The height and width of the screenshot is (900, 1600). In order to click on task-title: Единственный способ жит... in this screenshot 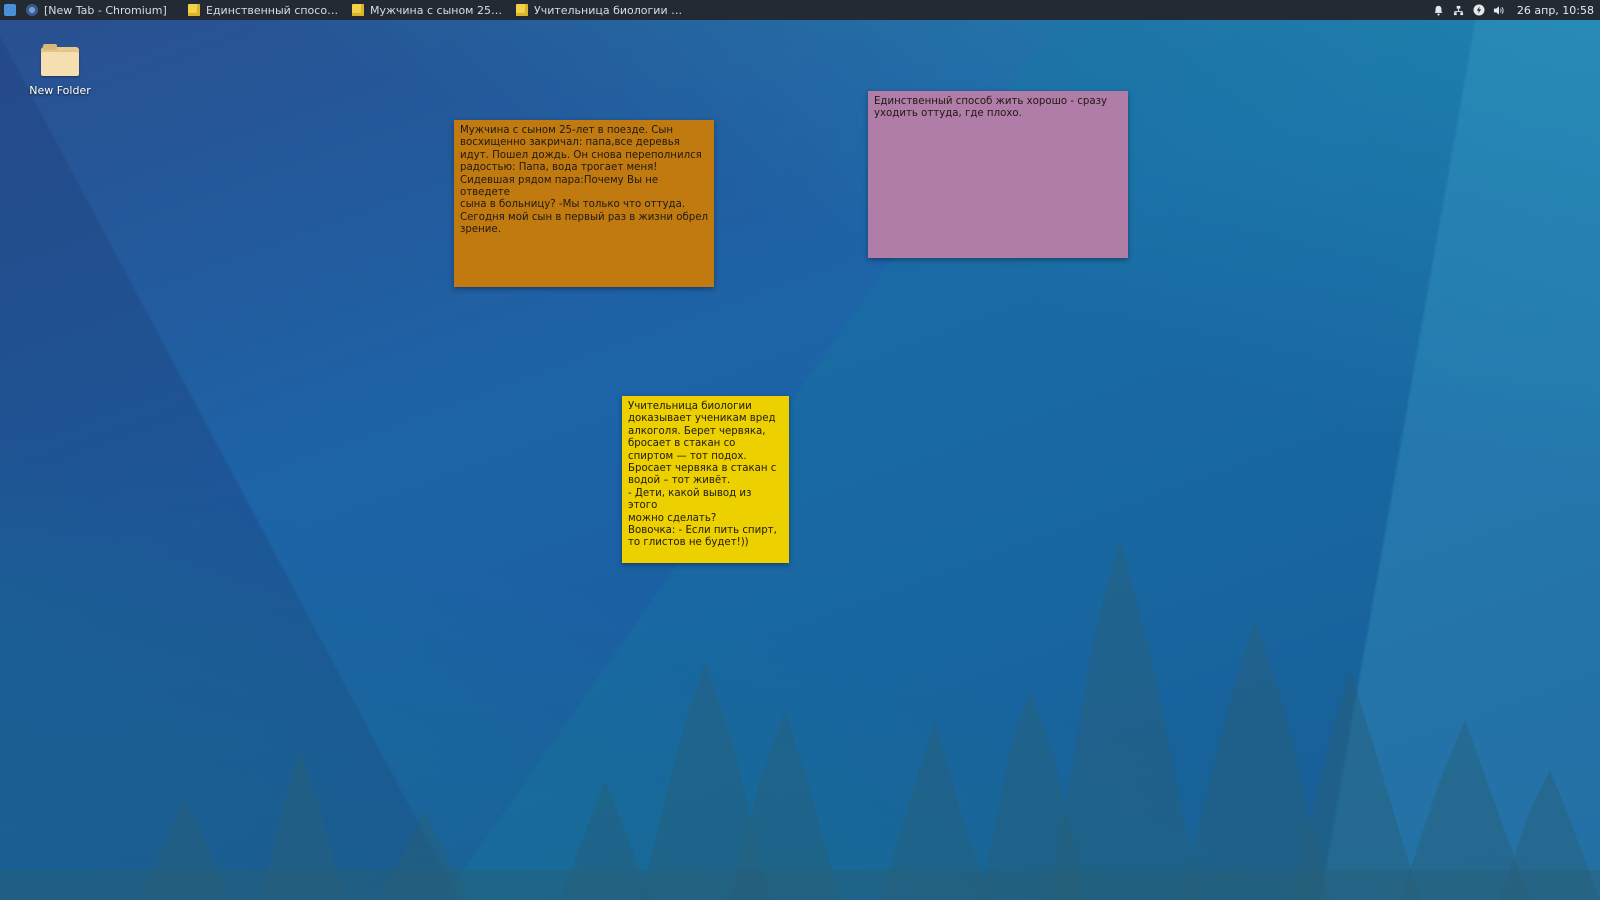, I will do `click(273, 10)`.